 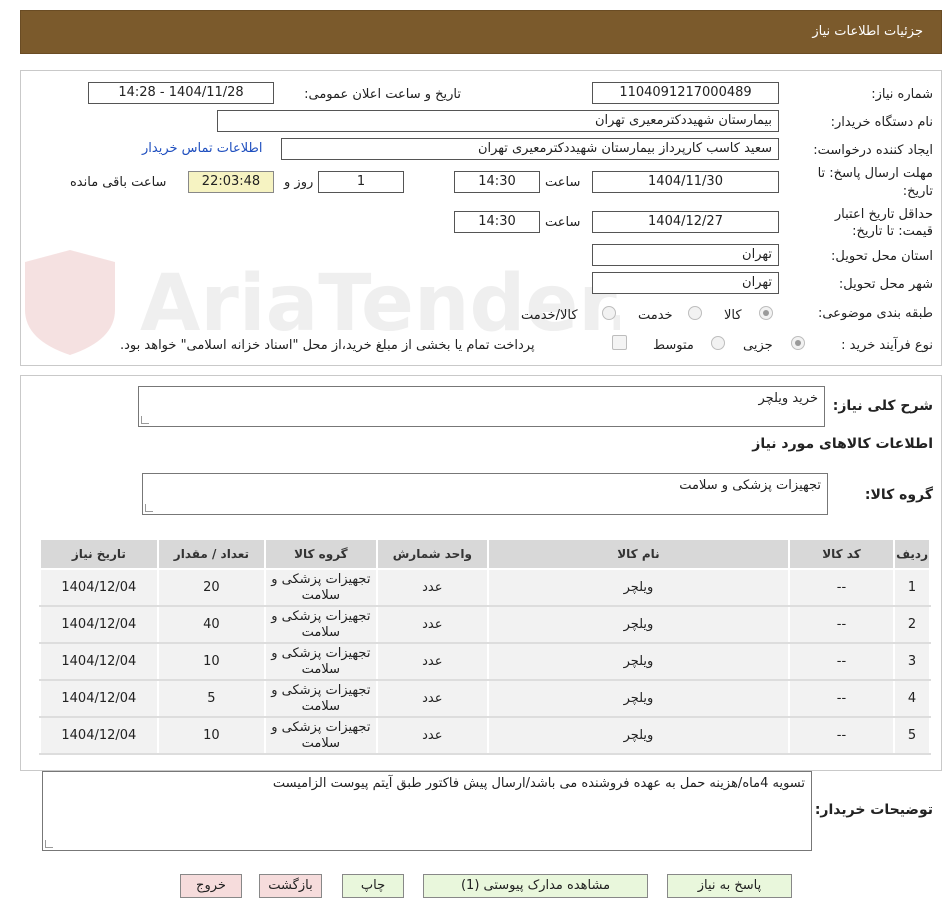 I want to click on deadline-time-field: 14:30, so click(x=497, y=182).